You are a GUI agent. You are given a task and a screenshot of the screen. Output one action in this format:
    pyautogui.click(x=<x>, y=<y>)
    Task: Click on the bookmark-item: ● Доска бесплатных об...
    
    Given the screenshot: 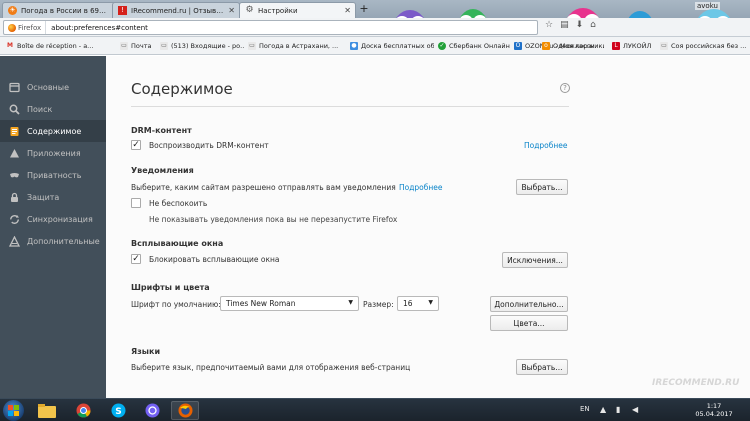 What is the action you would take?
    pyautogui.click(x=392, y=46)
    